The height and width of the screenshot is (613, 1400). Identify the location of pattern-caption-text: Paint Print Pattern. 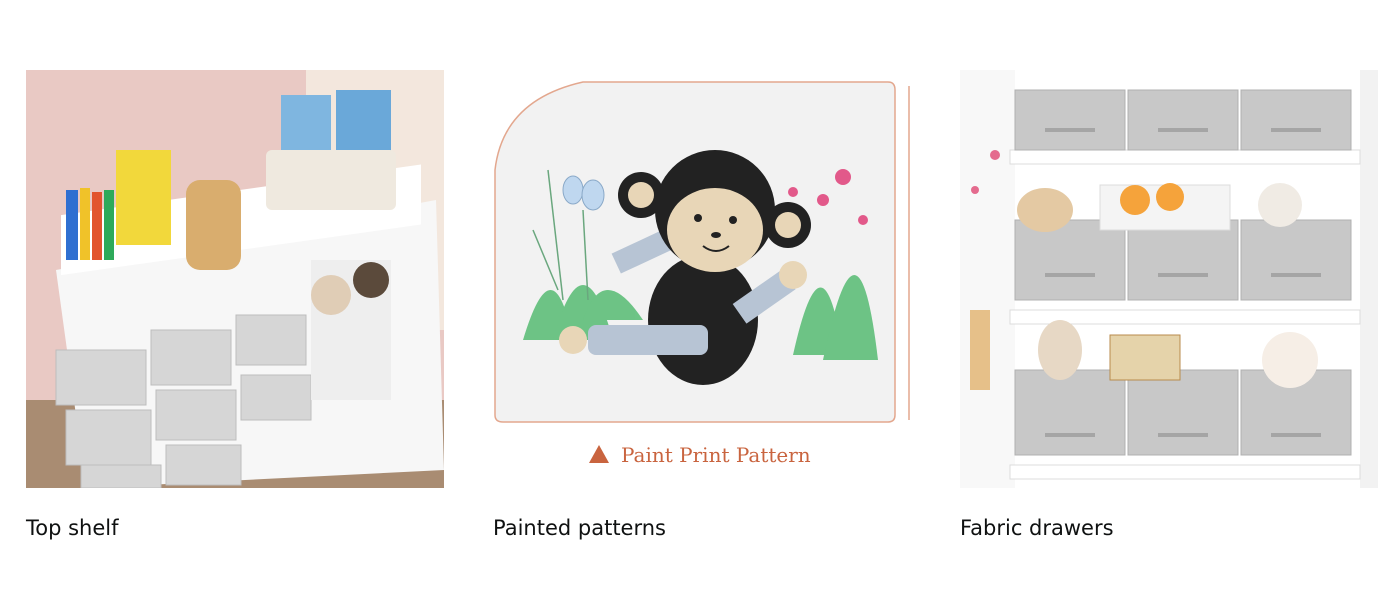
(716, 455).